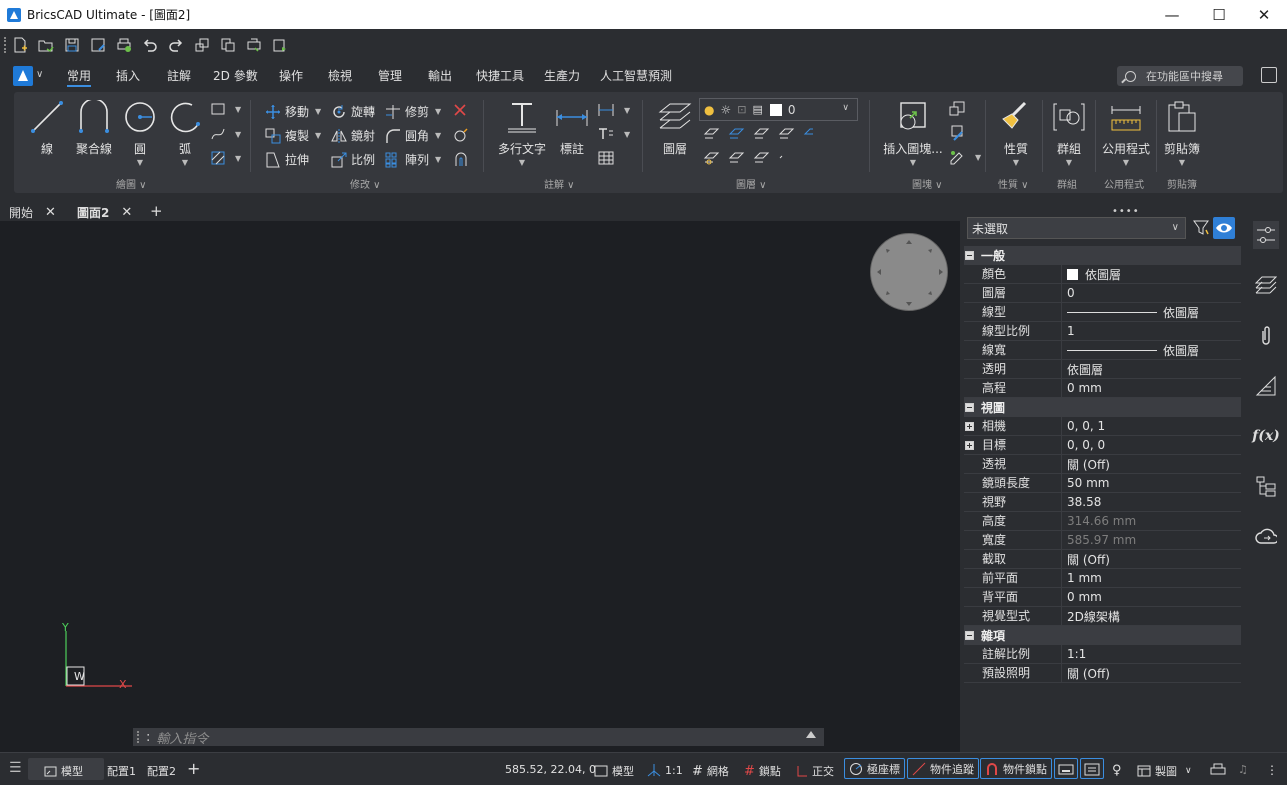  What do you see at coordinates (1266, 336) in the screenshot?
I see `attachments-icon` at bounding box center [1266, 336].